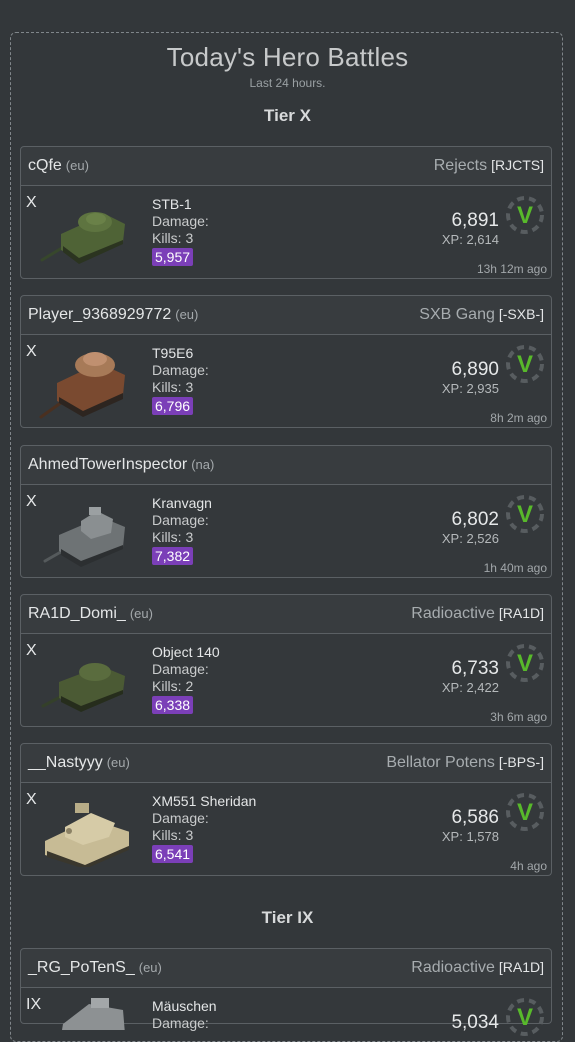 The width and height of the screenshot is (575, 1042). What do you see at coordinates (184, 1006) in the screenshot?
I see `tank-name: Mäuschen` at bounding box center [184, 1006].